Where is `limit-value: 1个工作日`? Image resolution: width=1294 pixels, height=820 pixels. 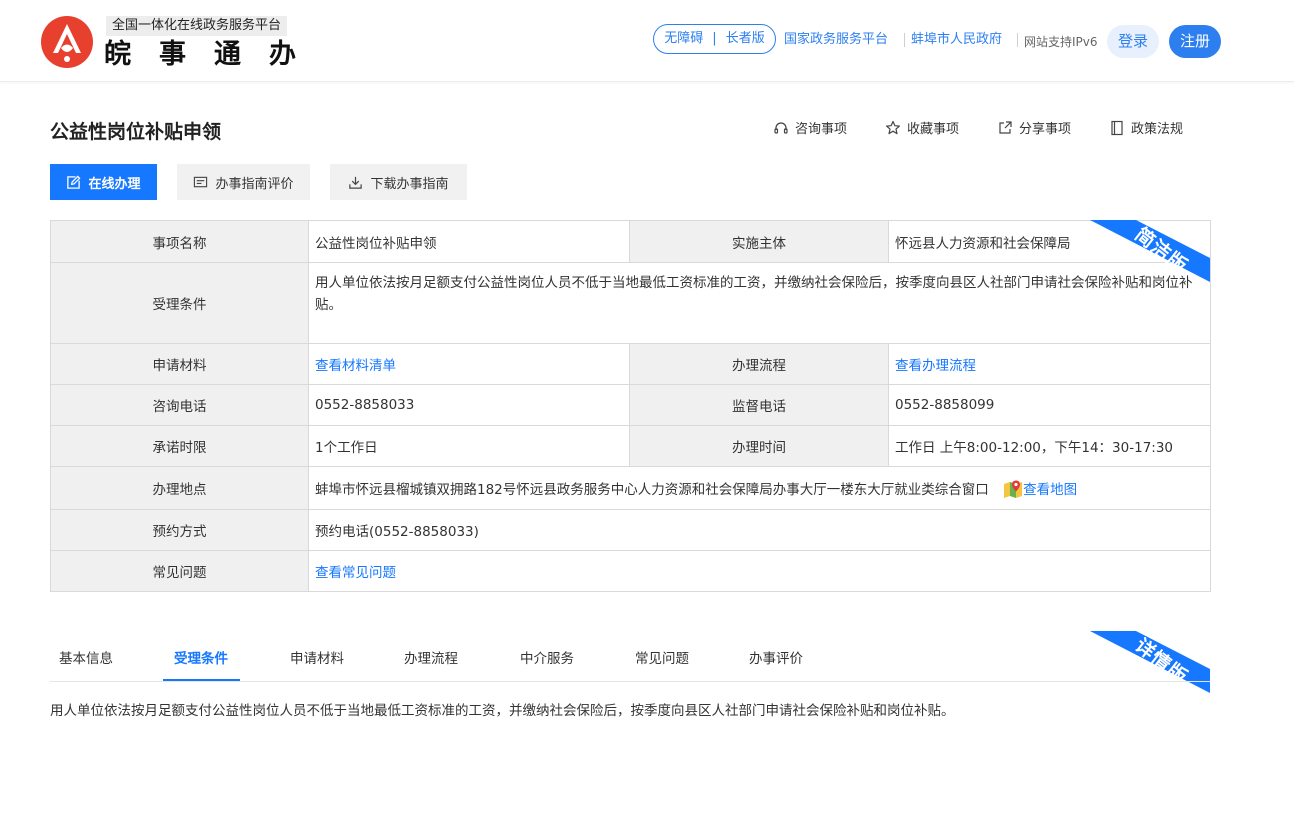 limit-value: 1个工作日 is located at coordinates (469, 446).